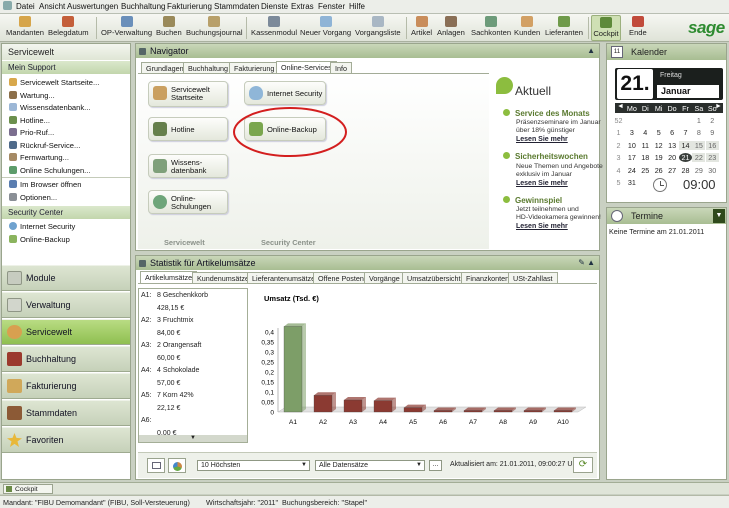 The image size is (729, 508). Describe the element at coordinates (685, 158) in the screenshot. I see `calendar-day: 21` at that location.